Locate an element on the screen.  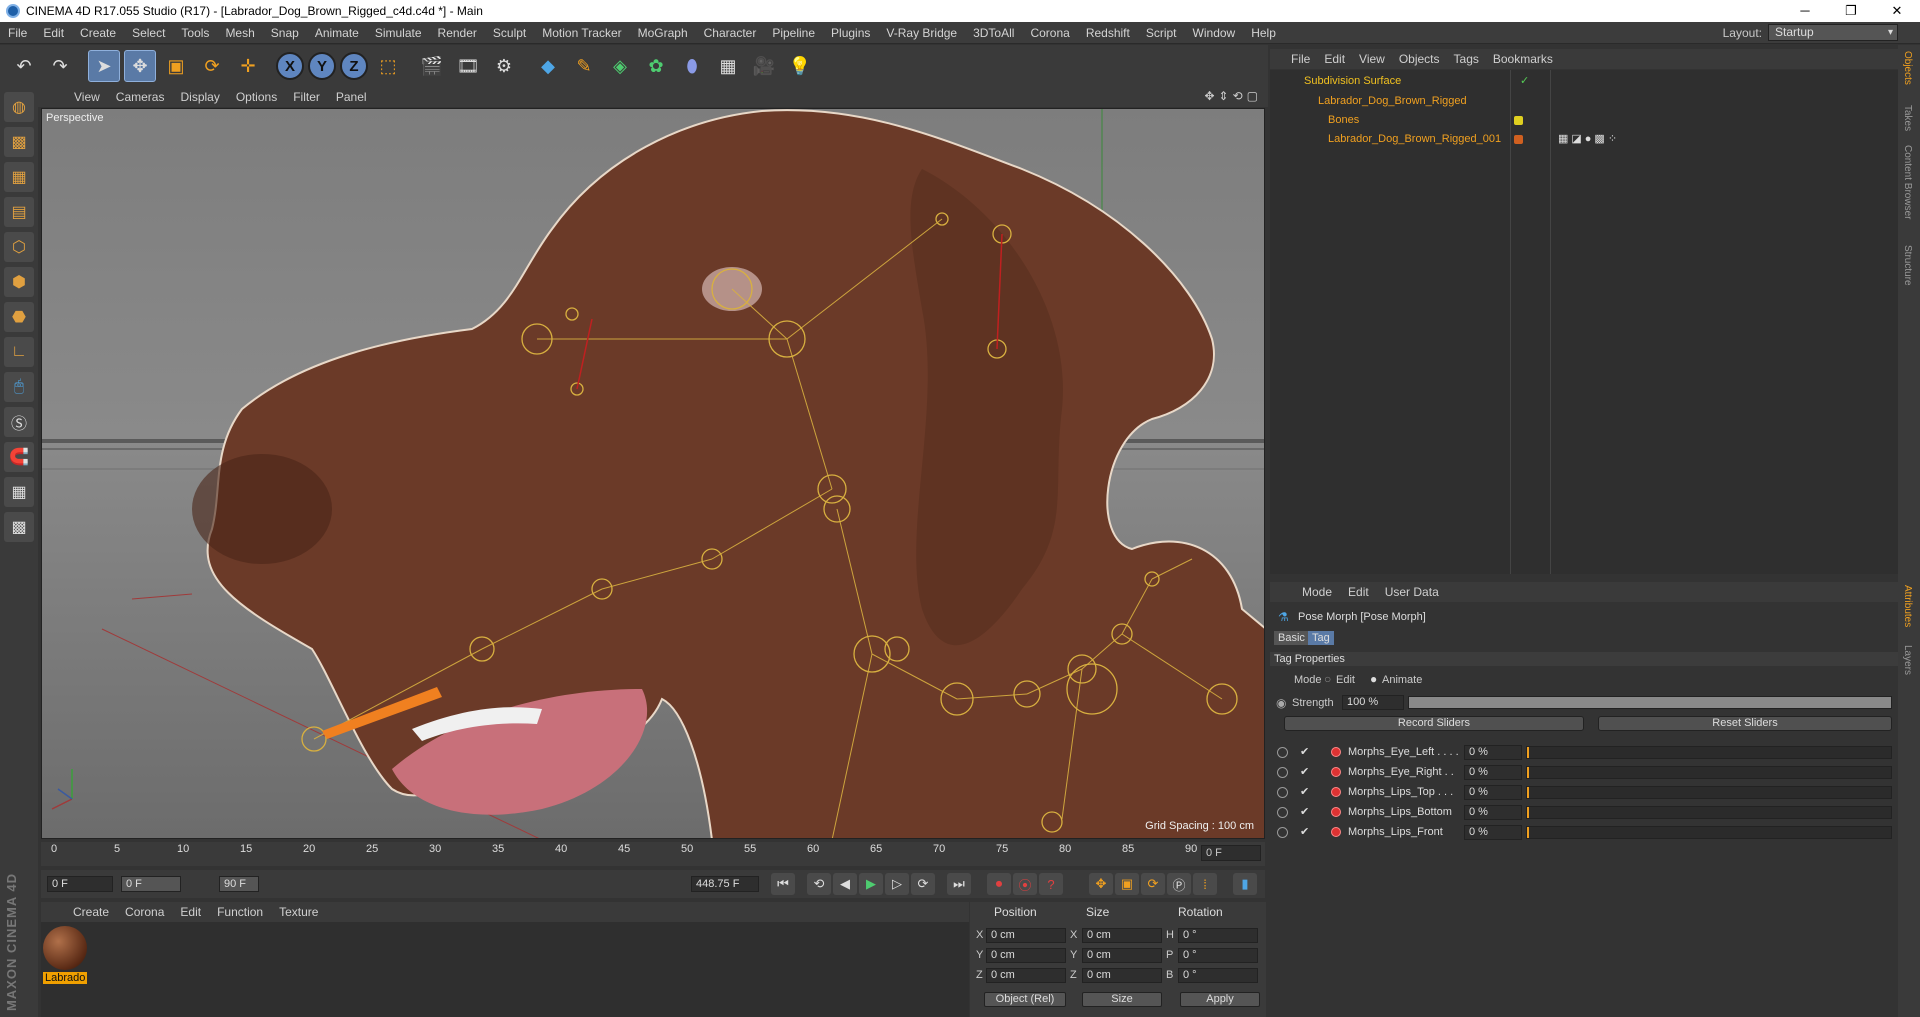
select-arrow-icon: ➤ is located at coordinates (104, 66).